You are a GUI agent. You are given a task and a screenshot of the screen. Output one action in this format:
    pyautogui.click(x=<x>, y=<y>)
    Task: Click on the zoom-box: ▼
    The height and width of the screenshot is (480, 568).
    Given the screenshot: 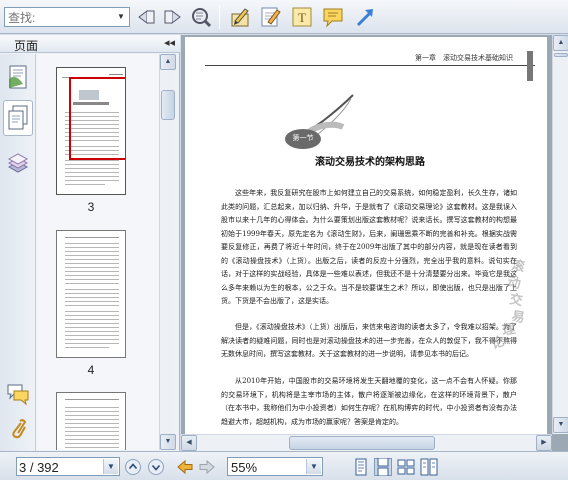 What is the action you would take?
    pyautogui.click(x=275, y=466)
    